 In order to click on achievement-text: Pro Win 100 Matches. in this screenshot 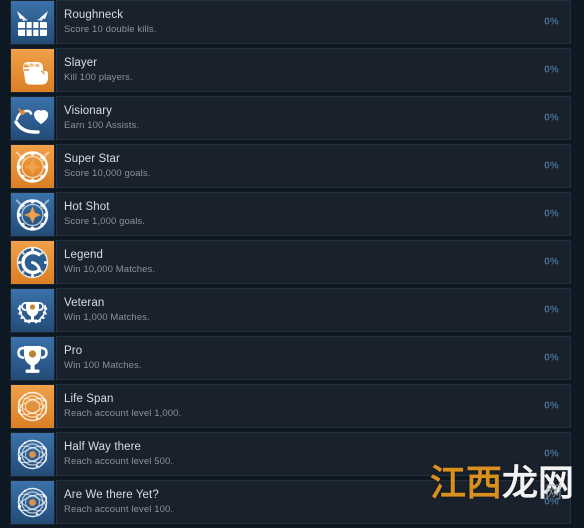, I will do `click(99, 358)`.